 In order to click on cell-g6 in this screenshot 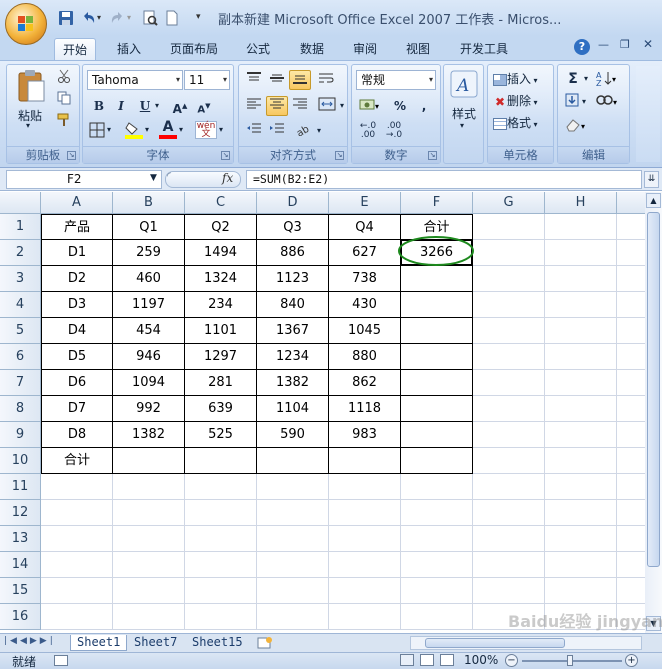, I will do `click(509, 357)`.